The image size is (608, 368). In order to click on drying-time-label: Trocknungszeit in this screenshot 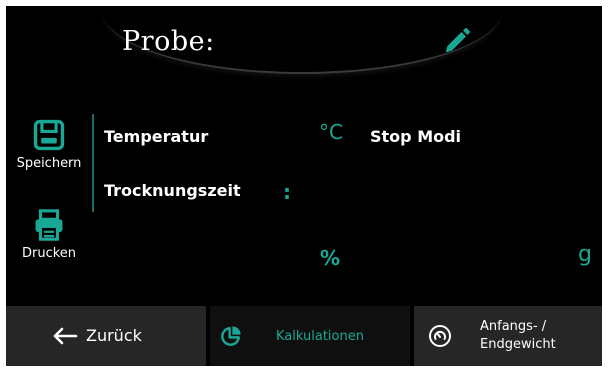, I will do `click(172, 190)`.